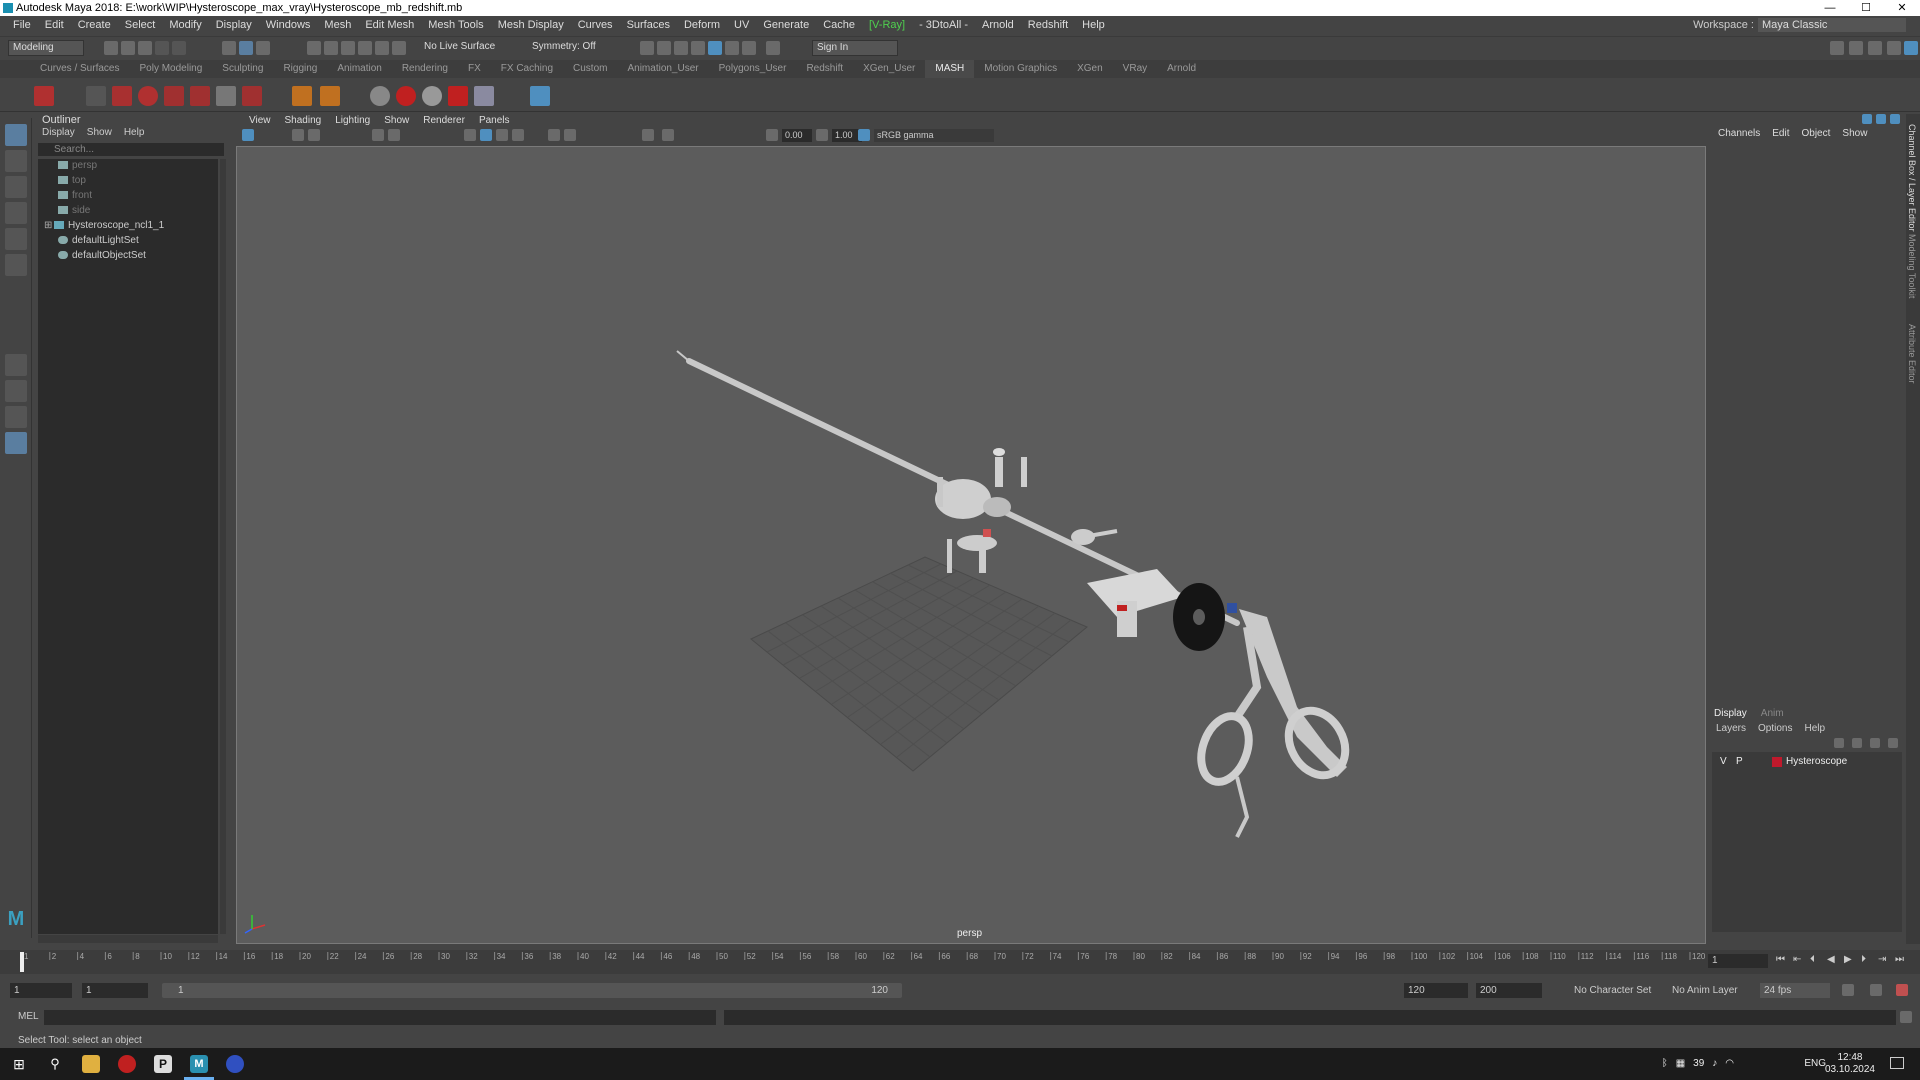  What do you see at coordinates (16, 265) in the screenshot?
I see `scale-tool-icon` at bounding box center [16, 265].